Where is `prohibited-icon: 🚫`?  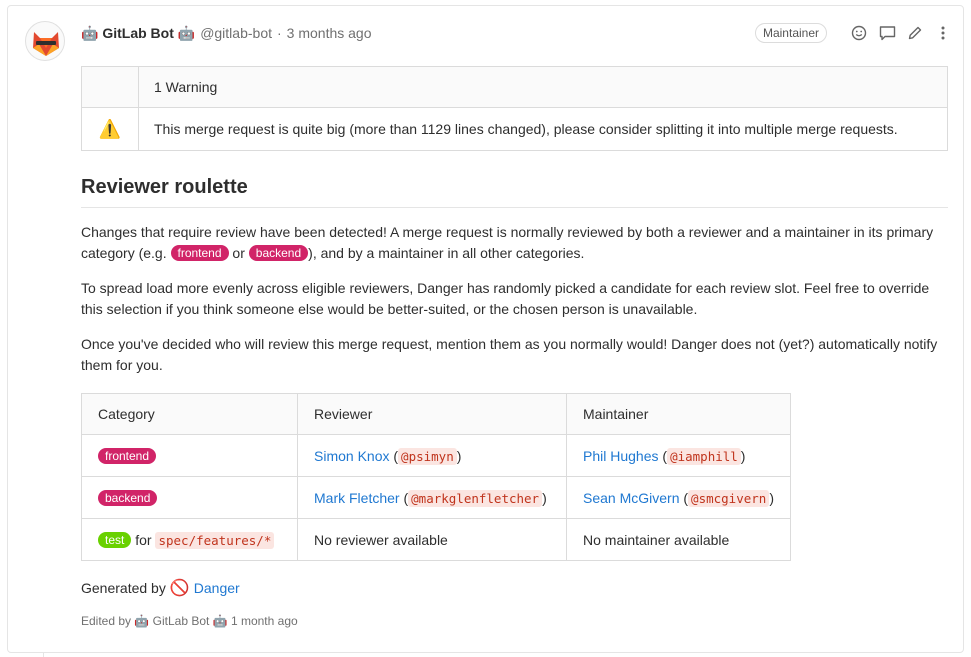 prohibited-icon: 🚫 is located at coordinates (179, 588).